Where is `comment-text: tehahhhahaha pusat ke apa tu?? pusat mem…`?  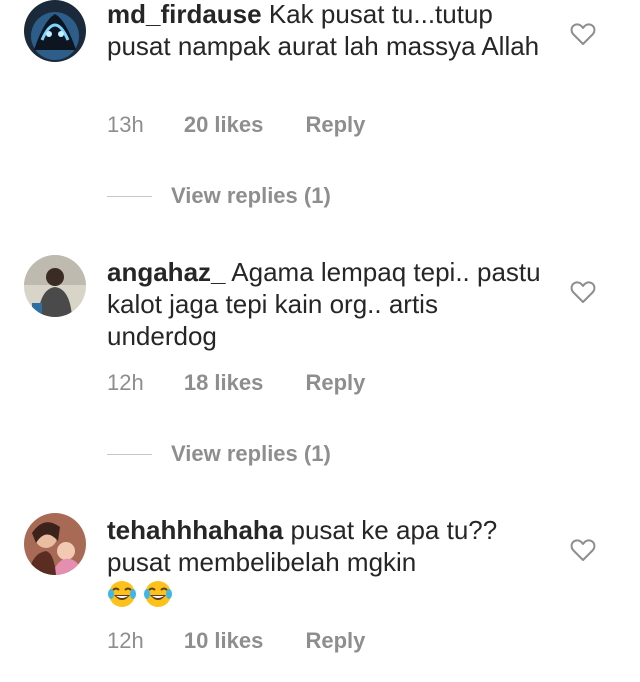 comment-text: tehahhhahaha pusat ke apa tu?? pusat mem… is located at coordinates (327, 562).